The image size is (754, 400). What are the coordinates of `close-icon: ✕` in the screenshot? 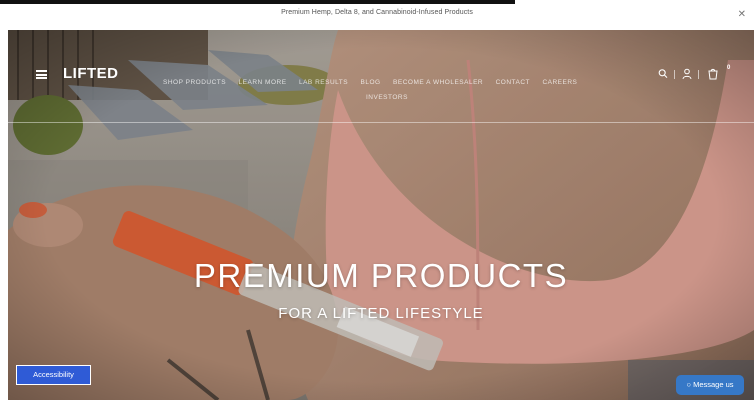 It's located at (742, 14).